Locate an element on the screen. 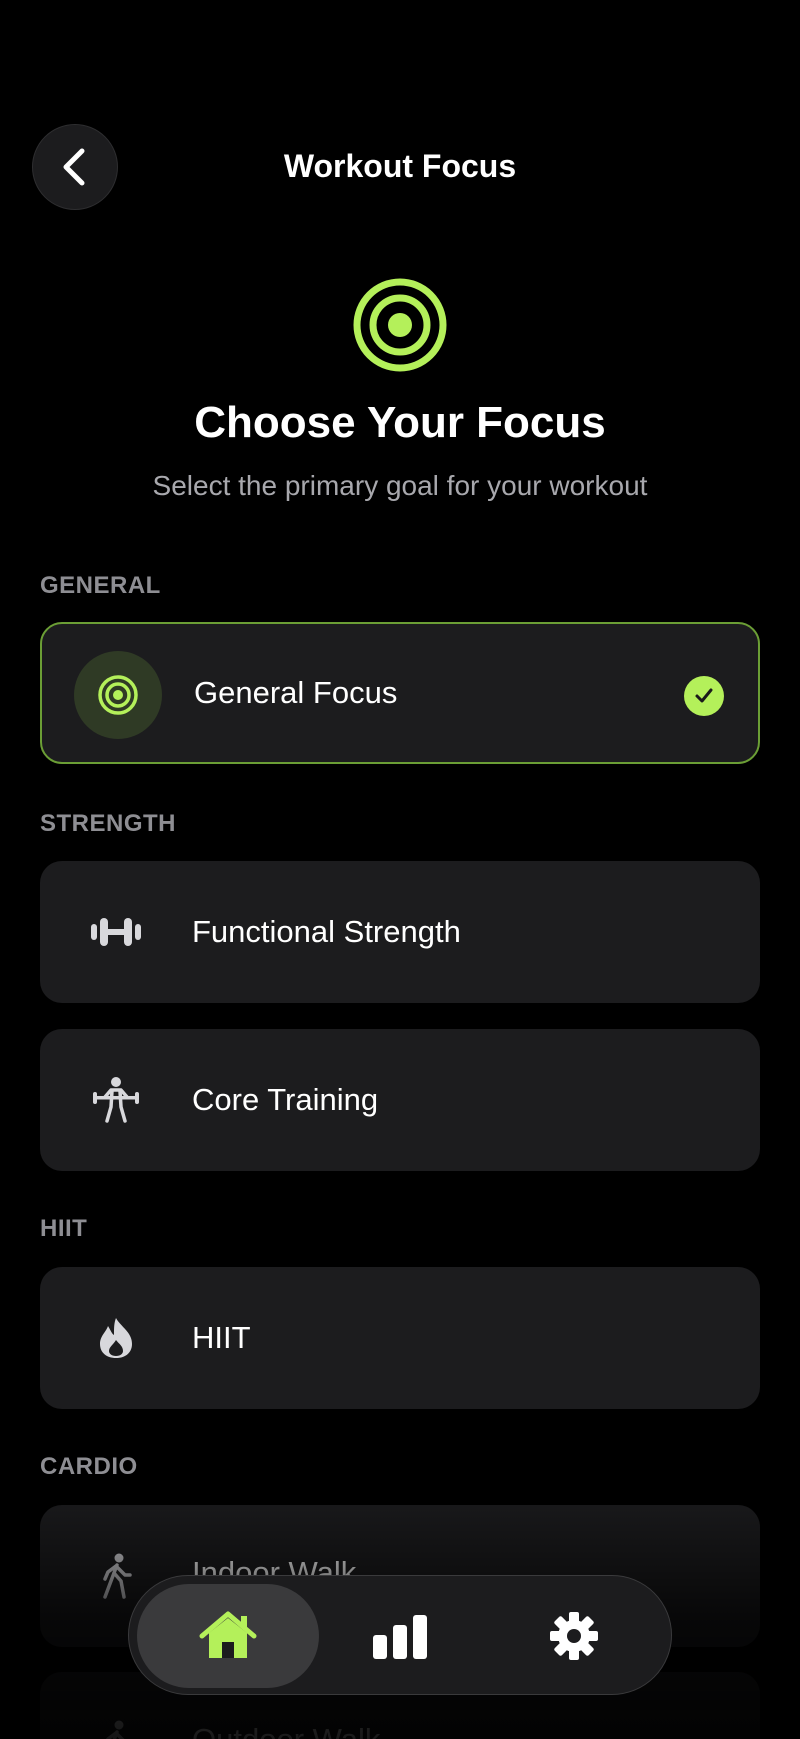  flame-icon is located at coordinates (116, 1338).